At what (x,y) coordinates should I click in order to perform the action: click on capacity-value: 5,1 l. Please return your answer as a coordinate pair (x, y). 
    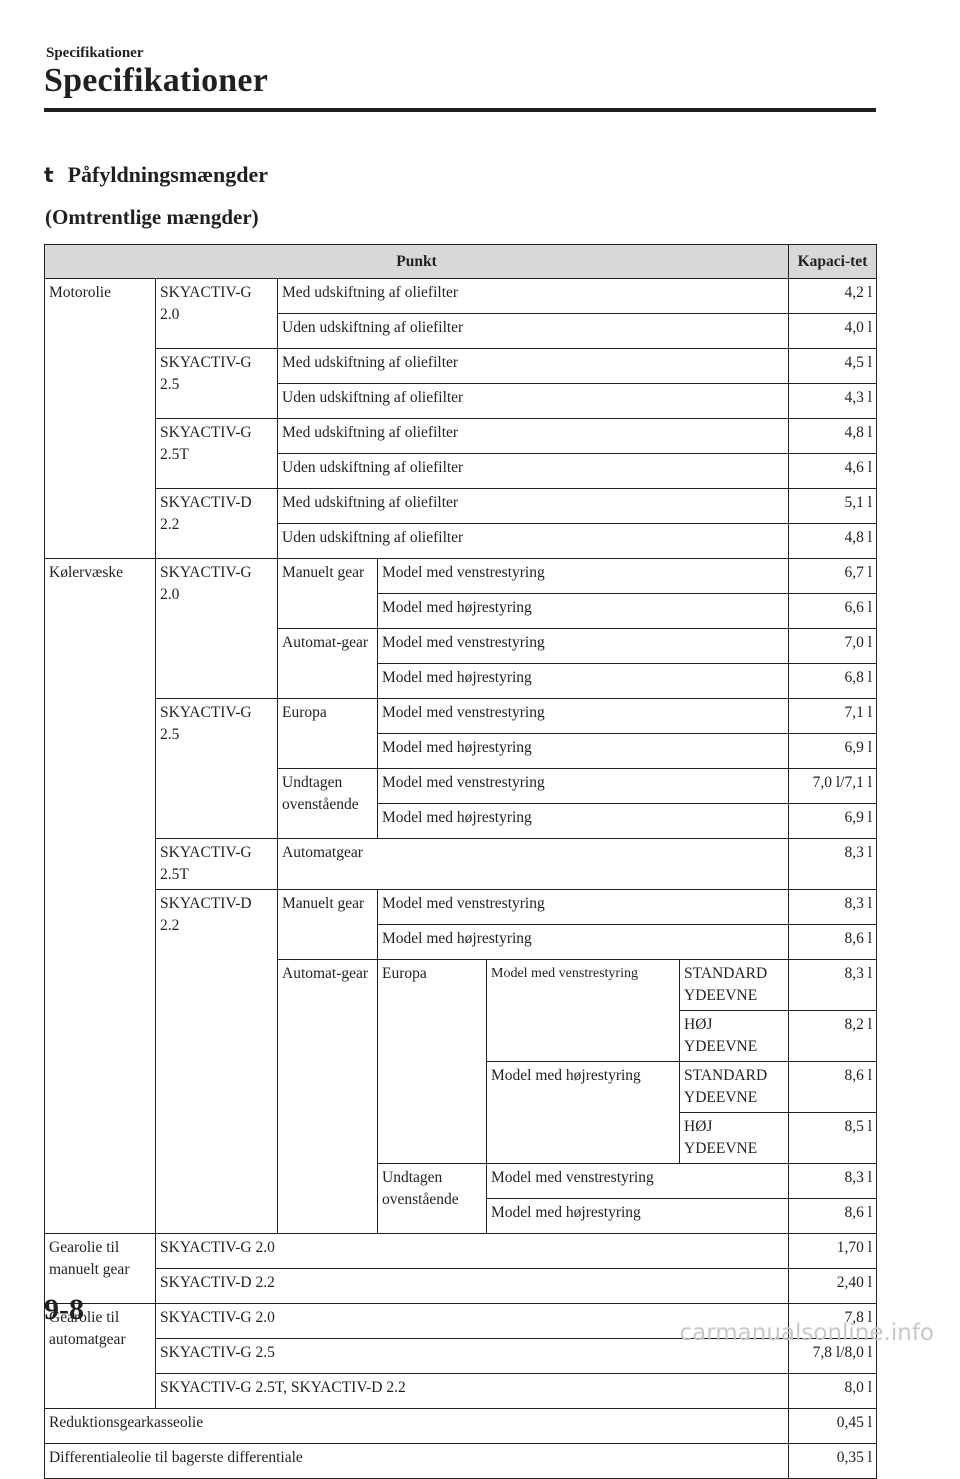
    Looking at the image, I should click on (832, 506).